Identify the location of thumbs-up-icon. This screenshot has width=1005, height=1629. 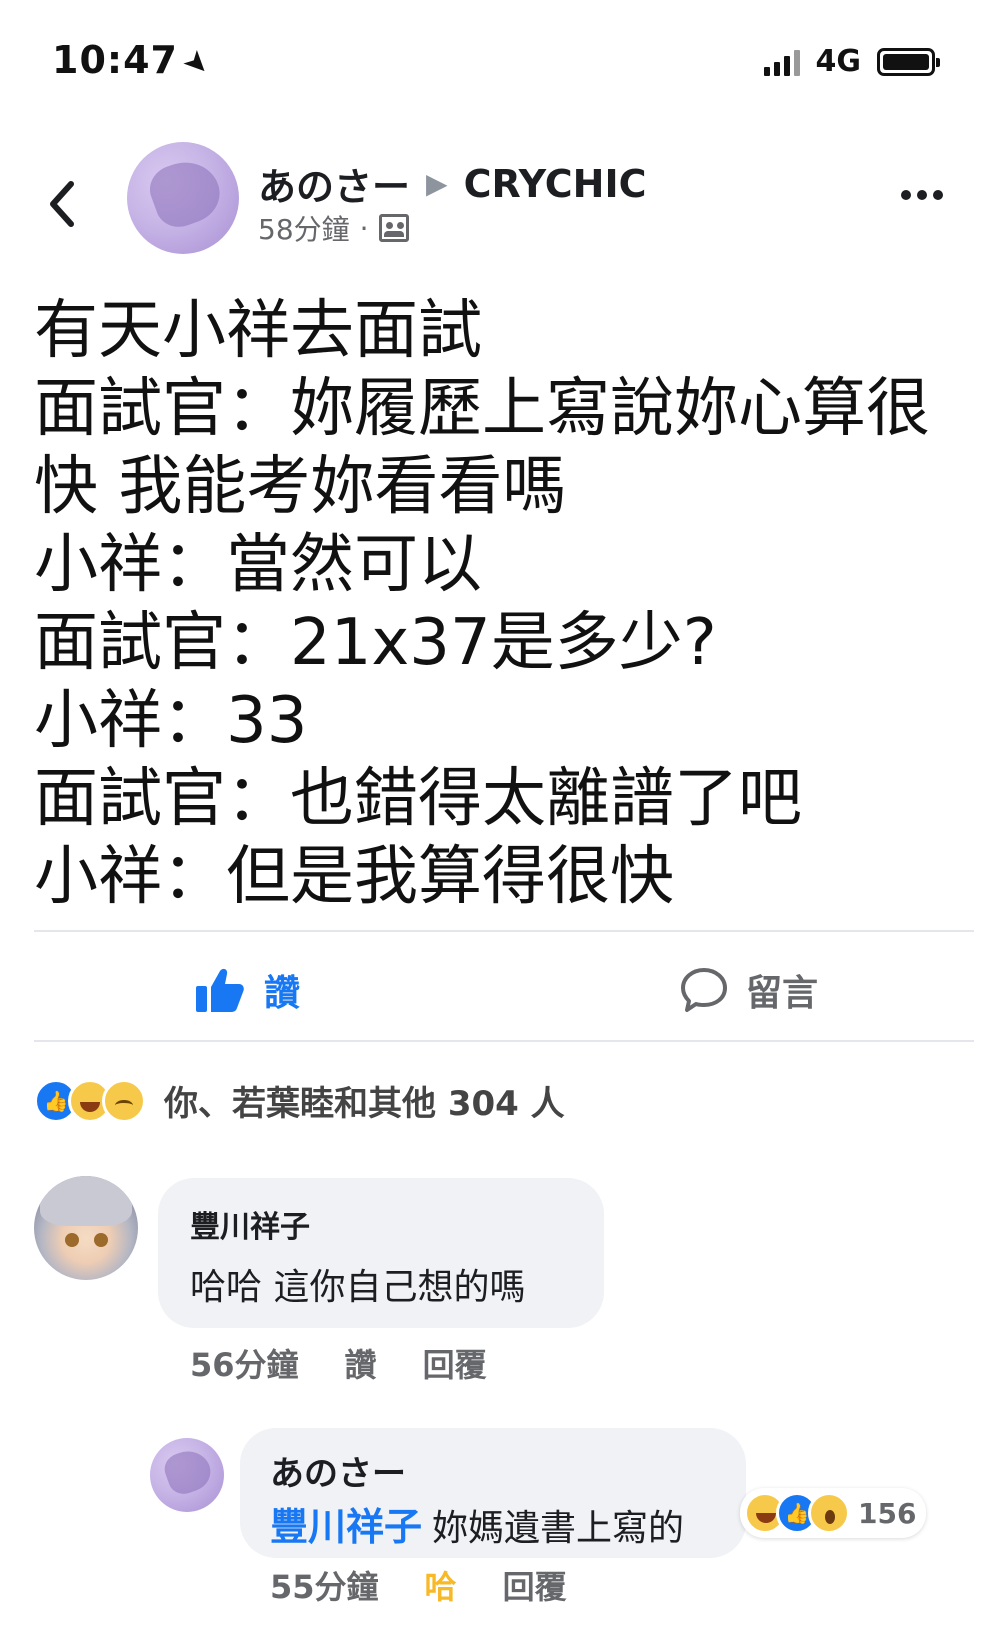
(220, 990).